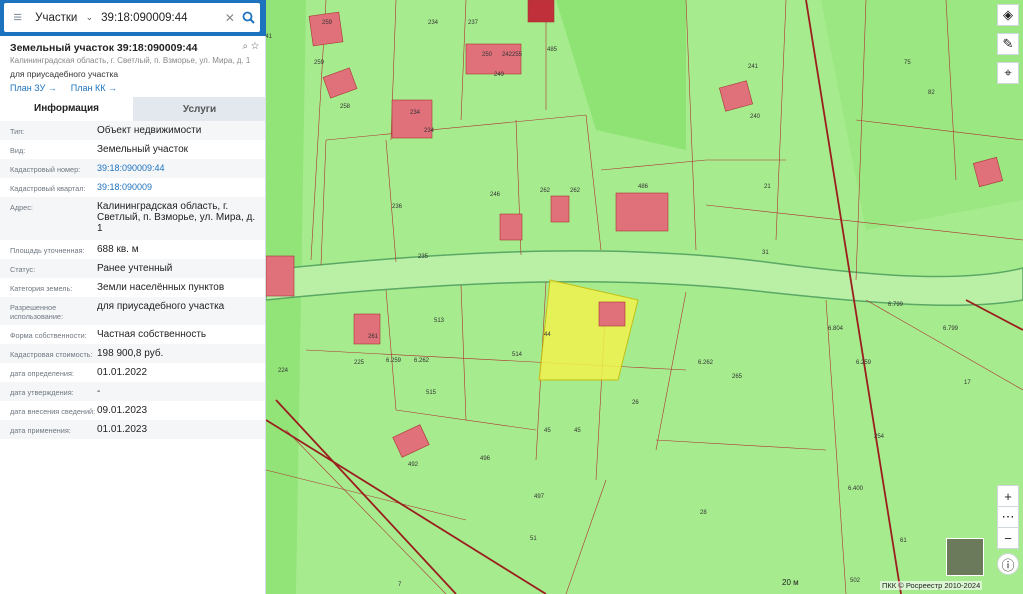  I want to click on attr-value: 01.01.2023, so click(122, 429).